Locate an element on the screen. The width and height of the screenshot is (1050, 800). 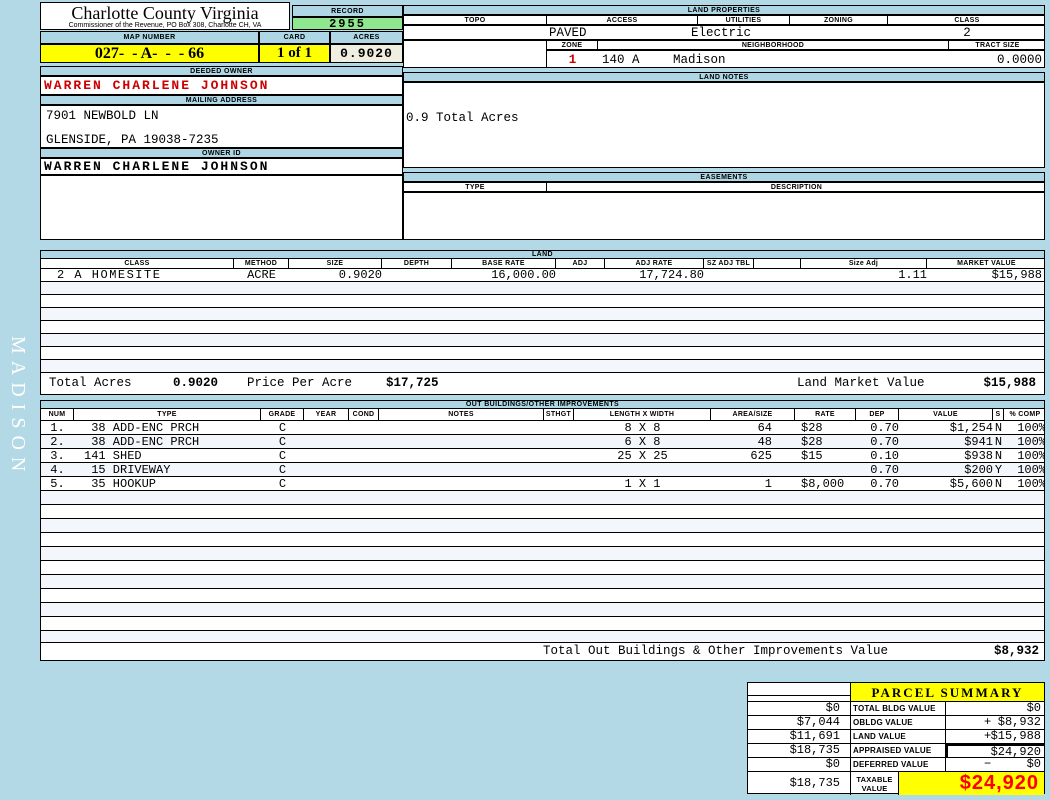
total-acres-value: 0.9020 is located at coordinates (196, 383).